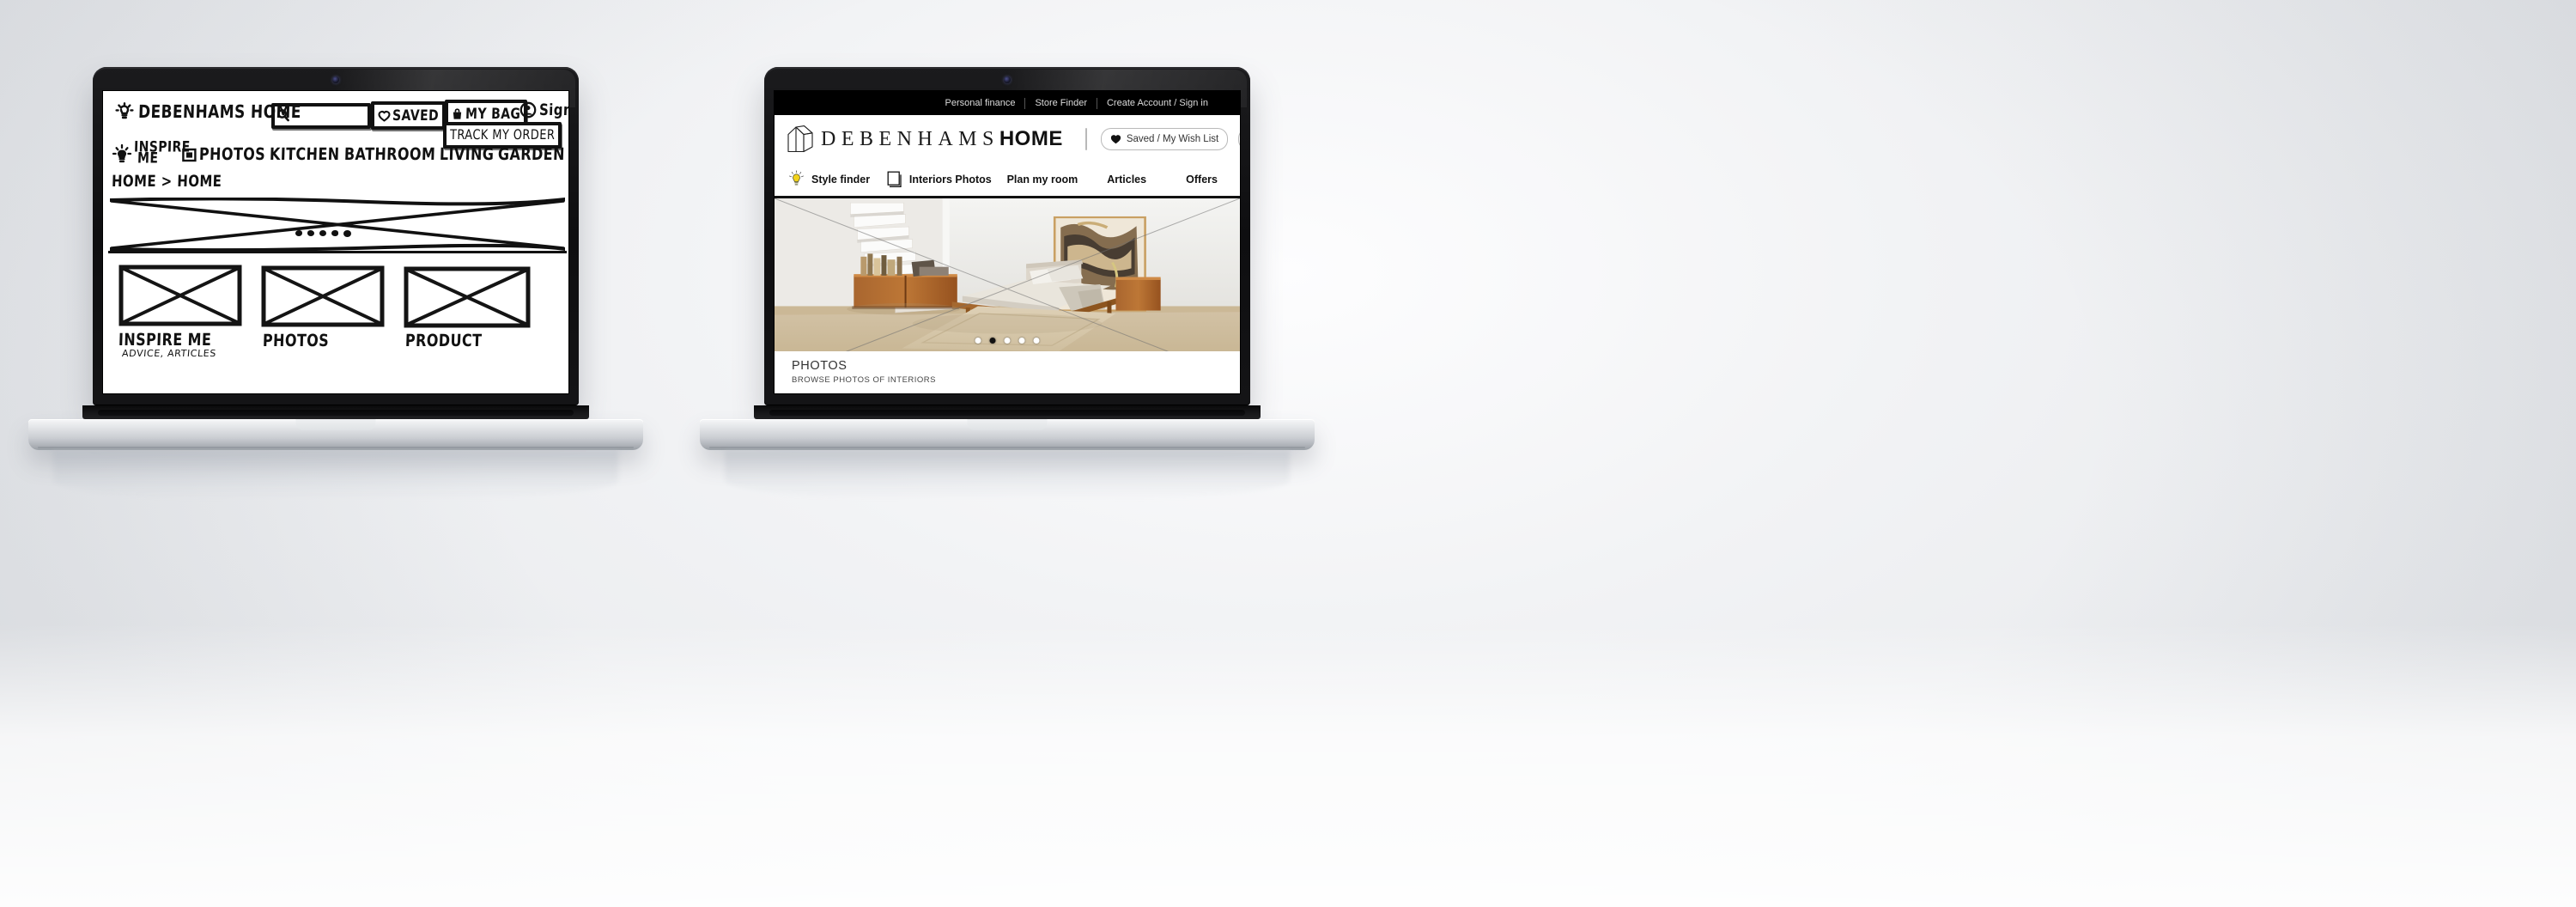 The height and width of the screenshot is (907, 2576). I want to click on utility-link-create-account-sign-in: Create Account / Sign in, so click(1158, 103).